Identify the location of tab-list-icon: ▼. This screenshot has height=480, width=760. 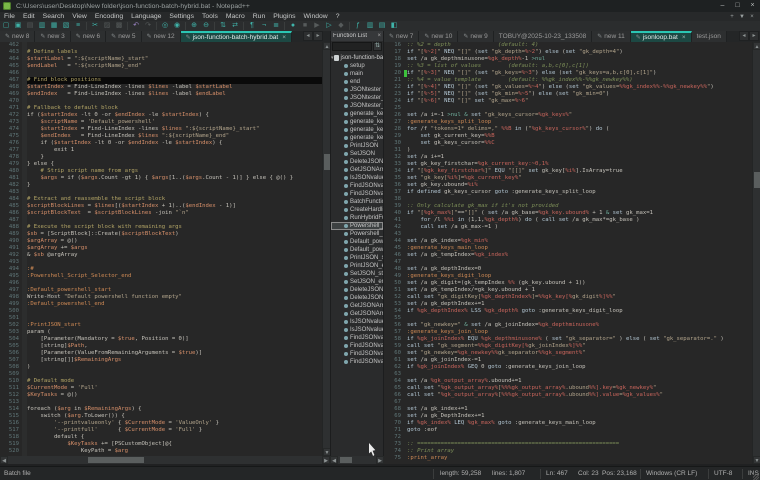
(742, 17).